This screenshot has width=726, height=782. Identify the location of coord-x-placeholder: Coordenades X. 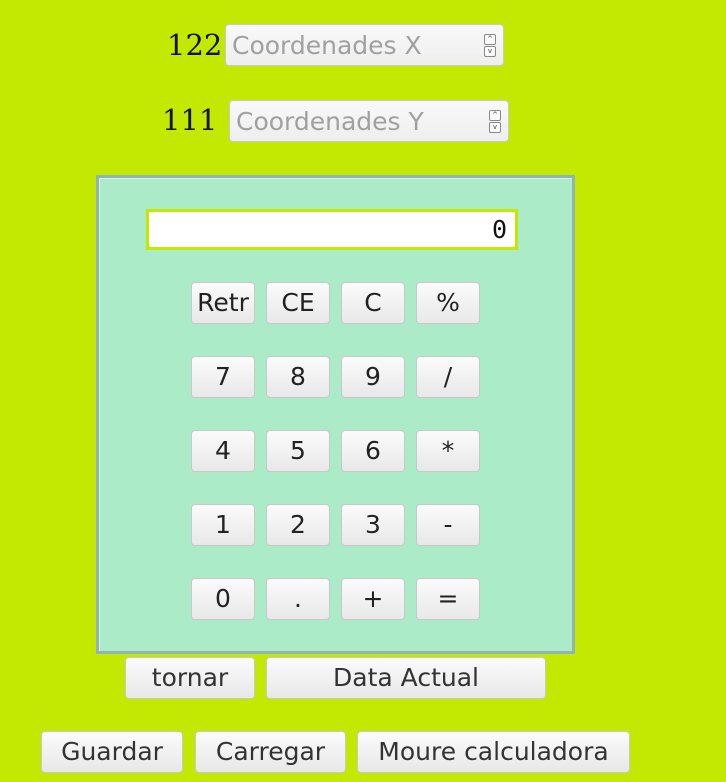
(327, 45).